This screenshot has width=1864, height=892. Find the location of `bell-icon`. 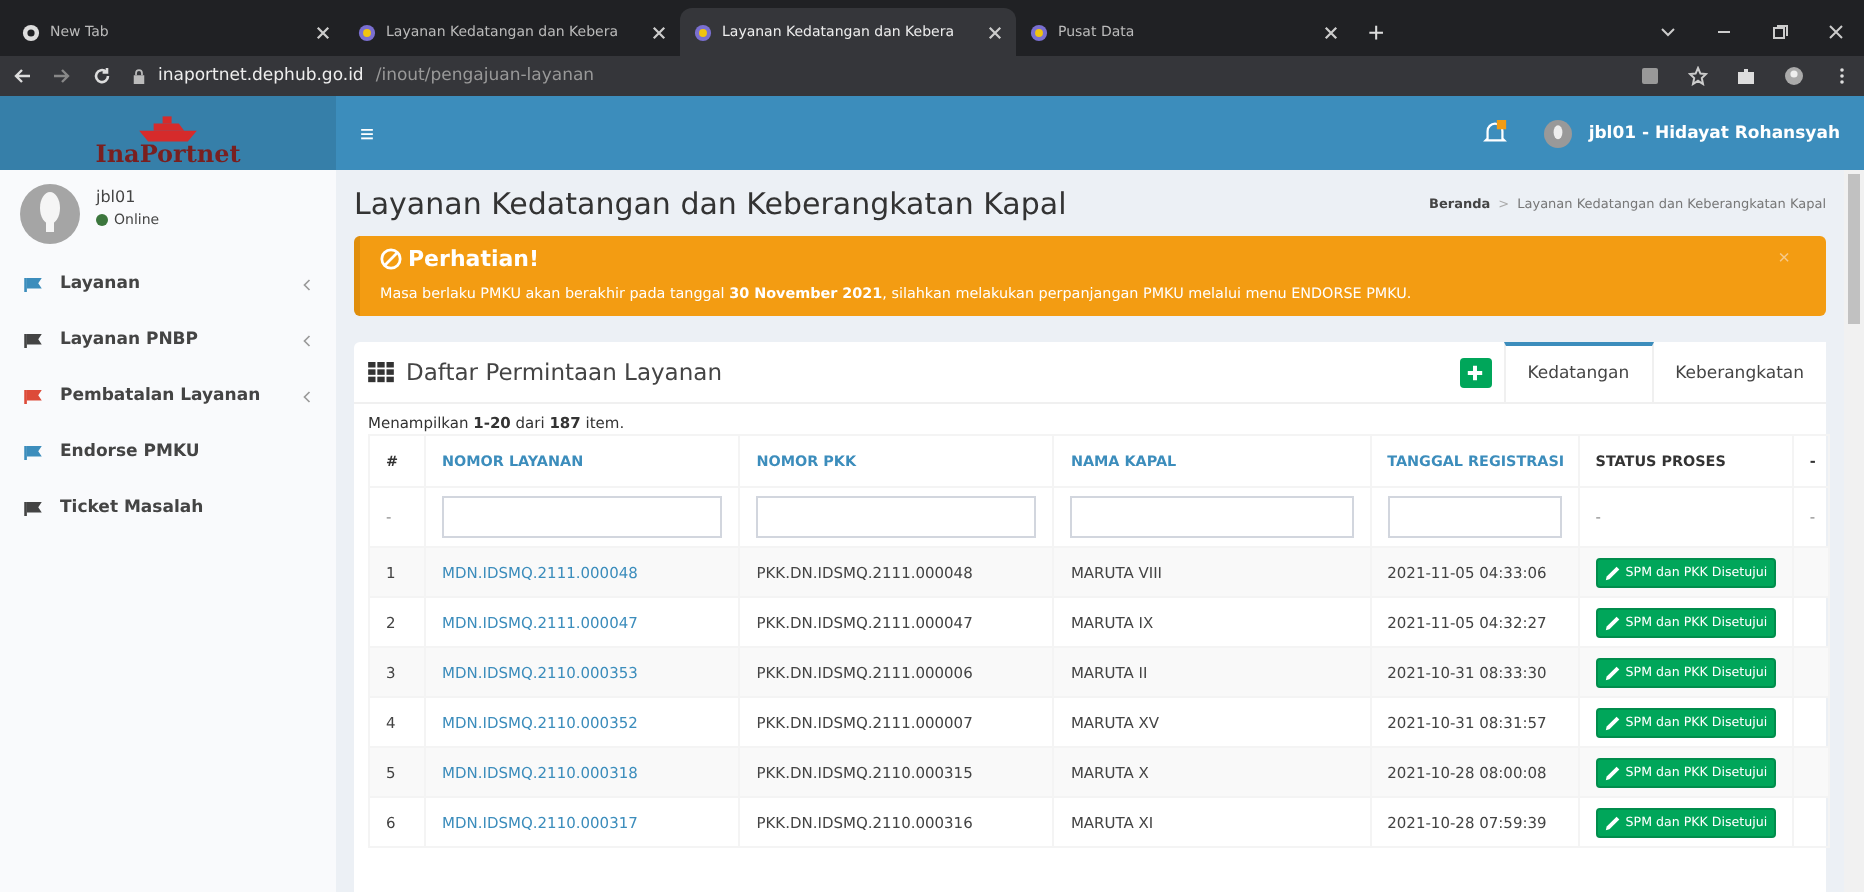

bell-icon is located at coordinates (1495, 133).